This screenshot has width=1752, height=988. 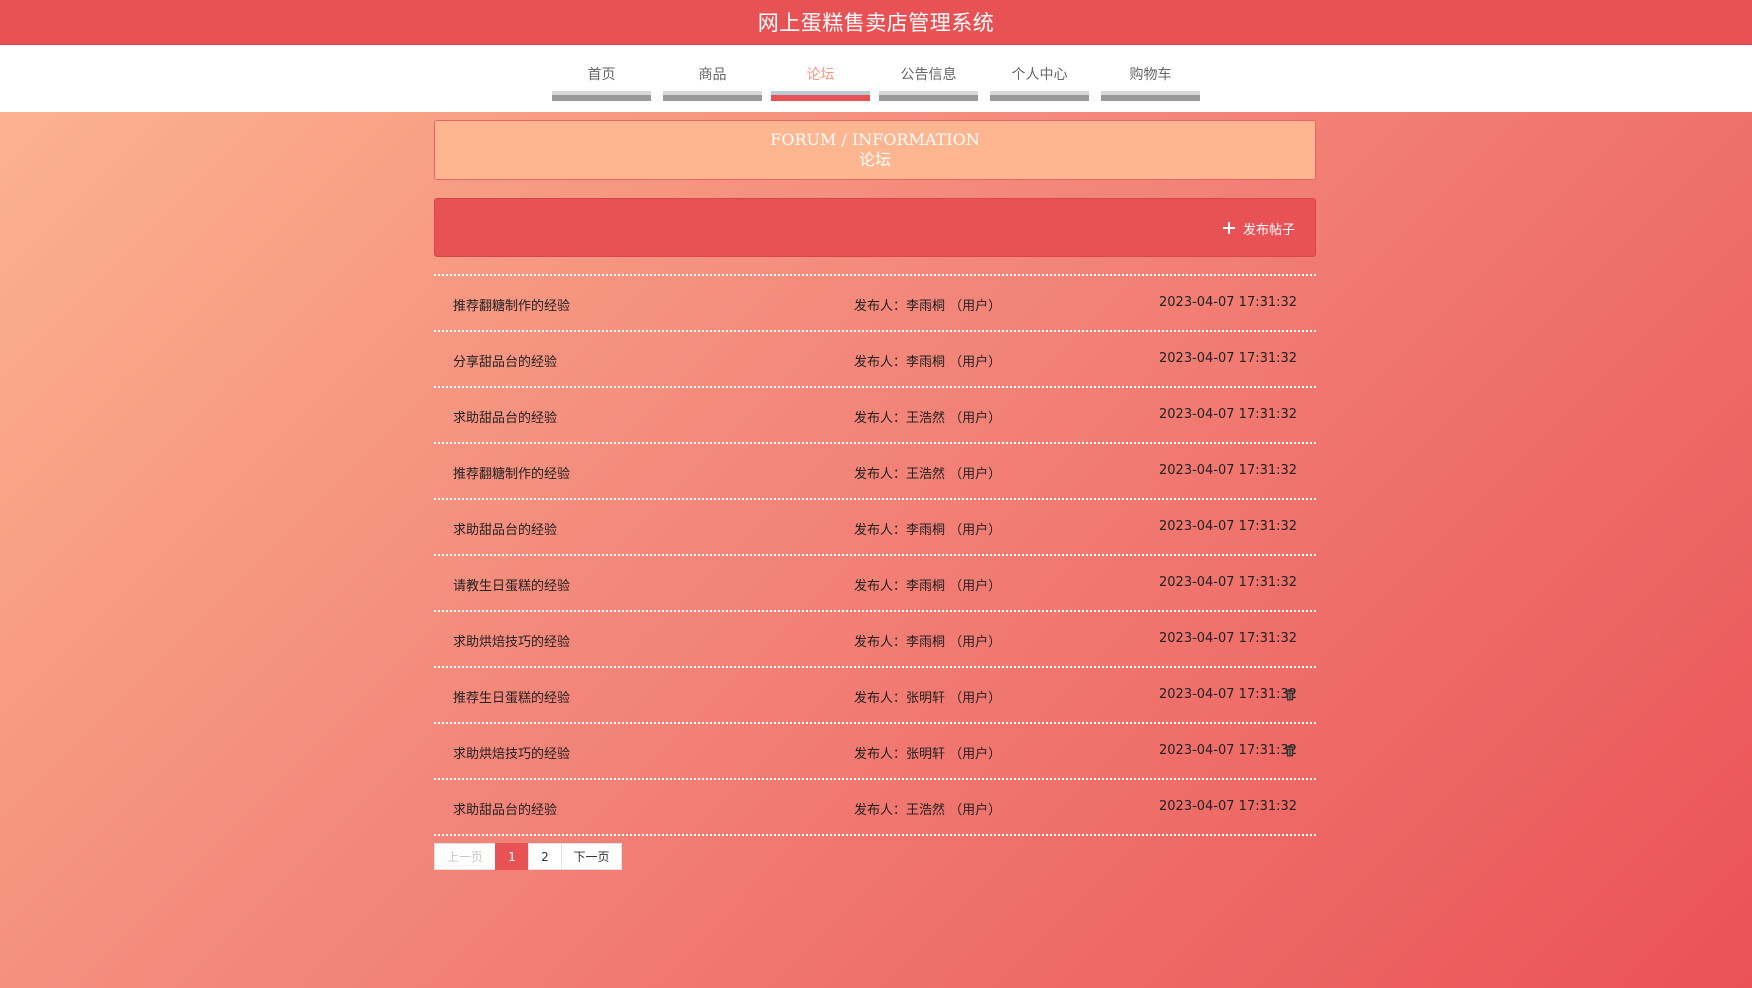 I want to click on post-row: 求助烘焙技巧的经验 发布人：李雨桐 （用户） 2023-04-07 17:31:32, so click(x=875, y=640).